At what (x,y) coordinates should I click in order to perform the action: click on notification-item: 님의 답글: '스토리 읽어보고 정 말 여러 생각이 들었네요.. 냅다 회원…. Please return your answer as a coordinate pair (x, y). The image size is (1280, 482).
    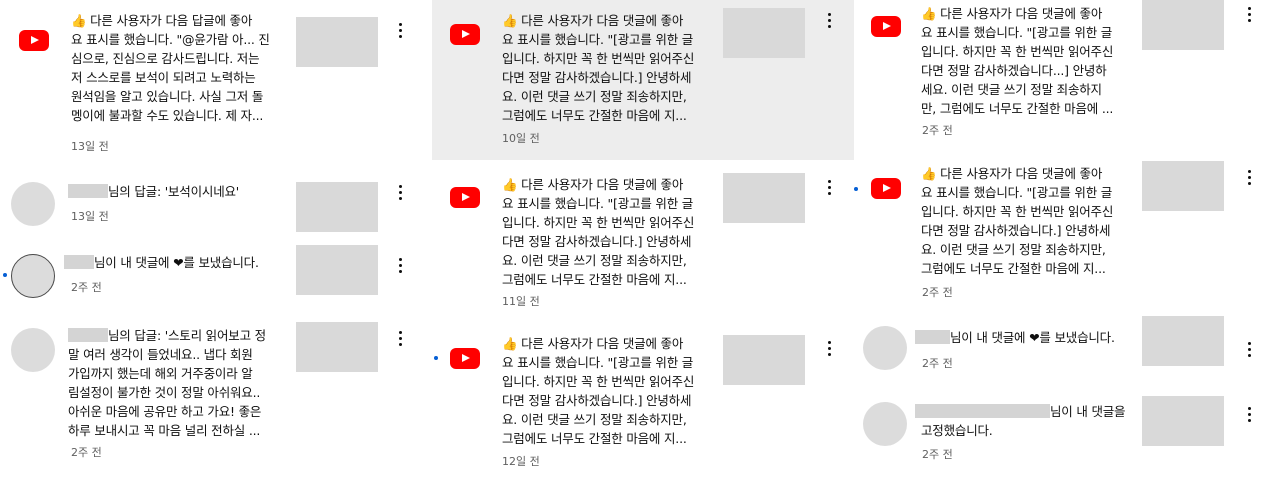
    Looking at the image, I should click on (211, 390).